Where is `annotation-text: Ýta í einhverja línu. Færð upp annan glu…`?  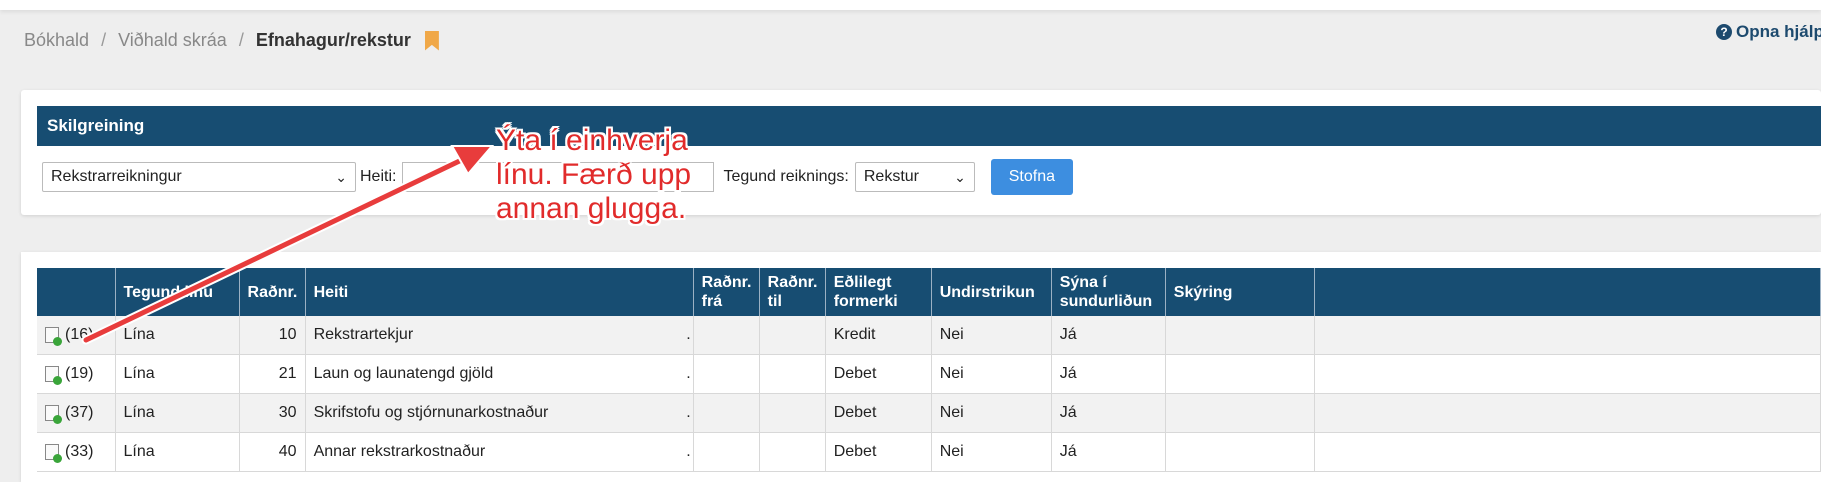
annotation-text: Ýta í einhverja línu. Færð upp annan glu… is located at coordinates (593, 175).